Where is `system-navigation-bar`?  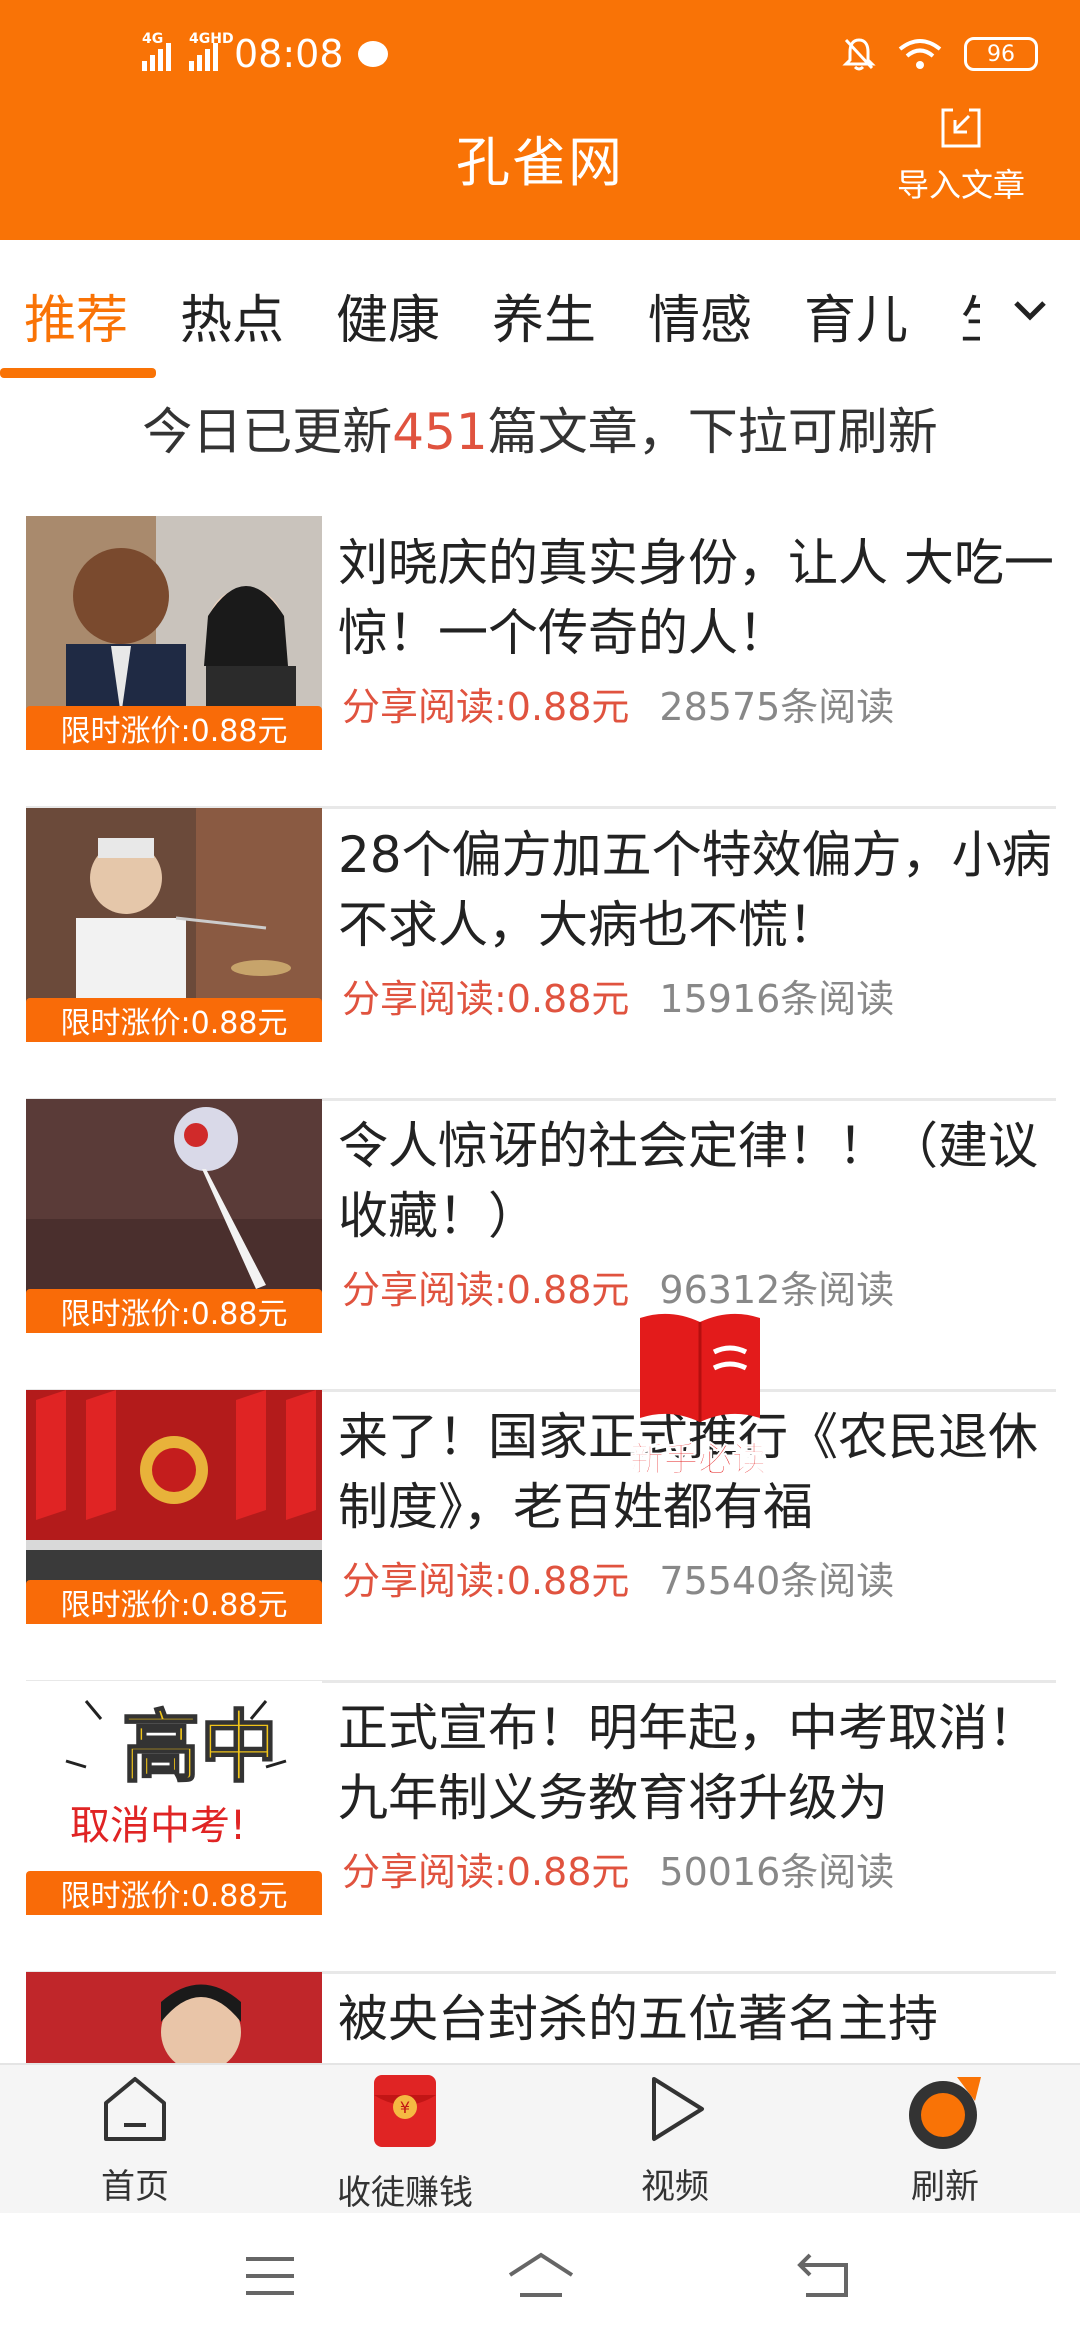
system-navigation-bar is located at coordinates (540, 2276).